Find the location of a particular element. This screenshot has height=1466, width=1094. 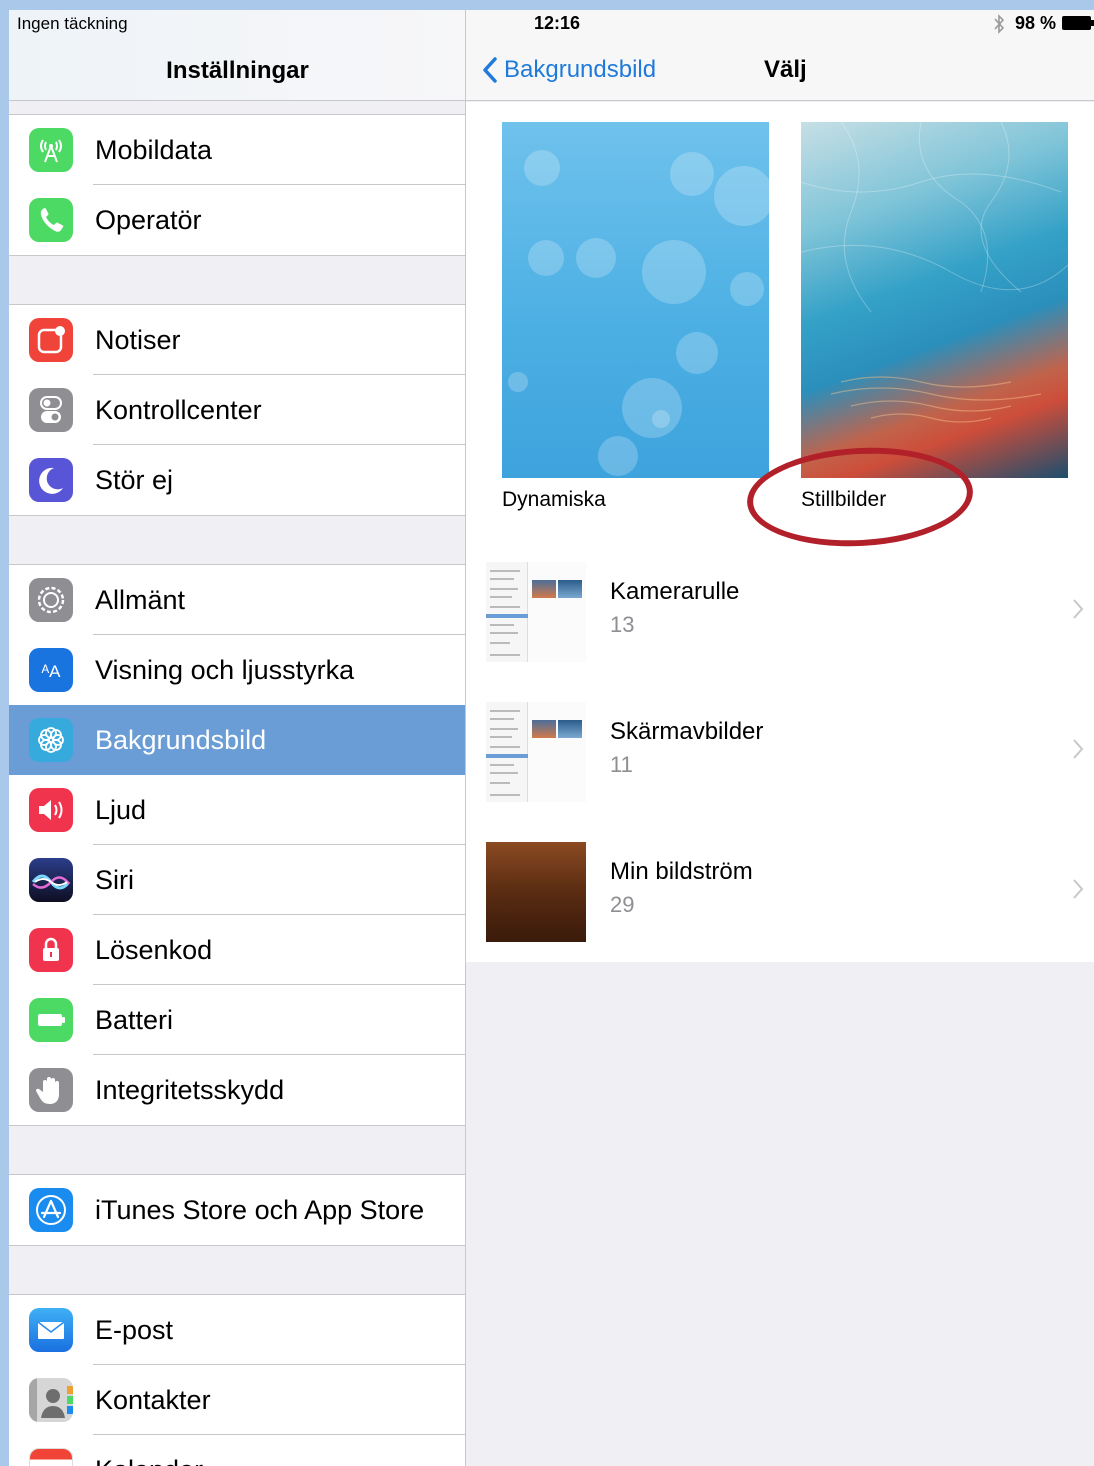

notifications-icon is located at coordinates (51, 340).